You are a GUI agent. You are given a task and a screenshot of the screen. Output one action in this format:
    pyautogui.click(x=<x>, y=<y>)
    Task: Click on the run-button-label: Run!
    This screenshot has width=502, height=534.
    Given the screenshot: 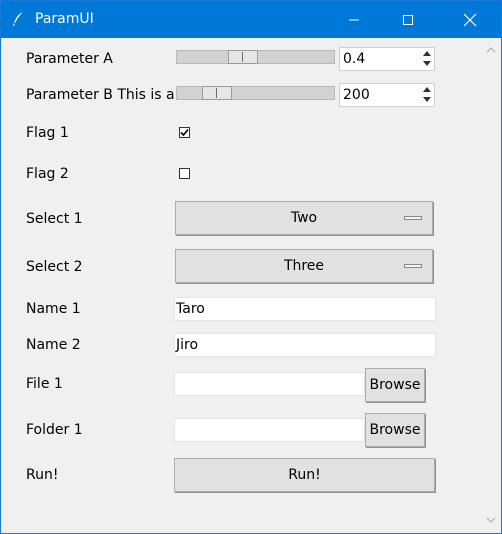 What is the action you would take?
    pyautogui.click(x=304, y=475)
    